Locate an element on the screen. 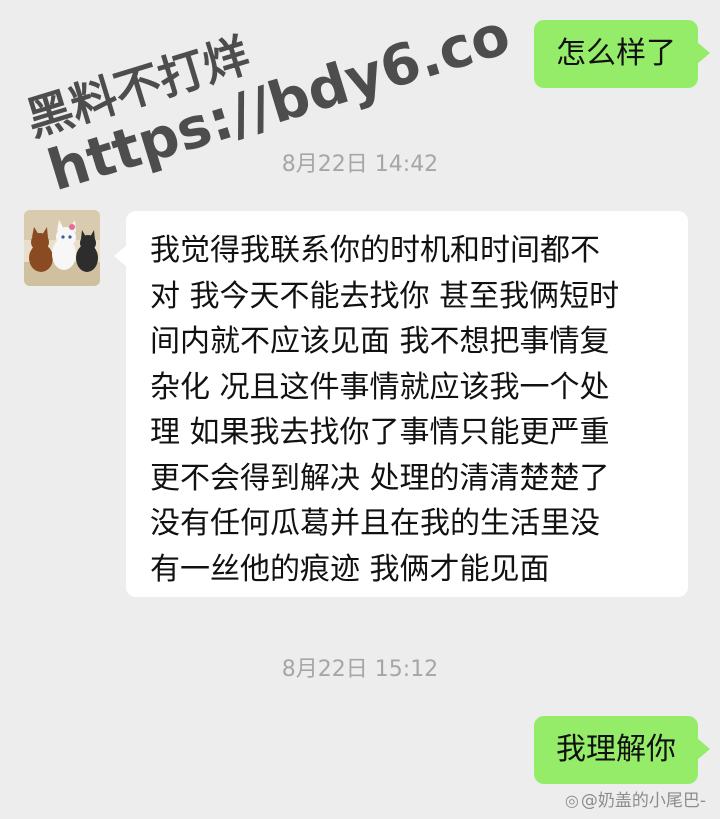  message-text: 我理解你 is located at coordinates (616, 749).